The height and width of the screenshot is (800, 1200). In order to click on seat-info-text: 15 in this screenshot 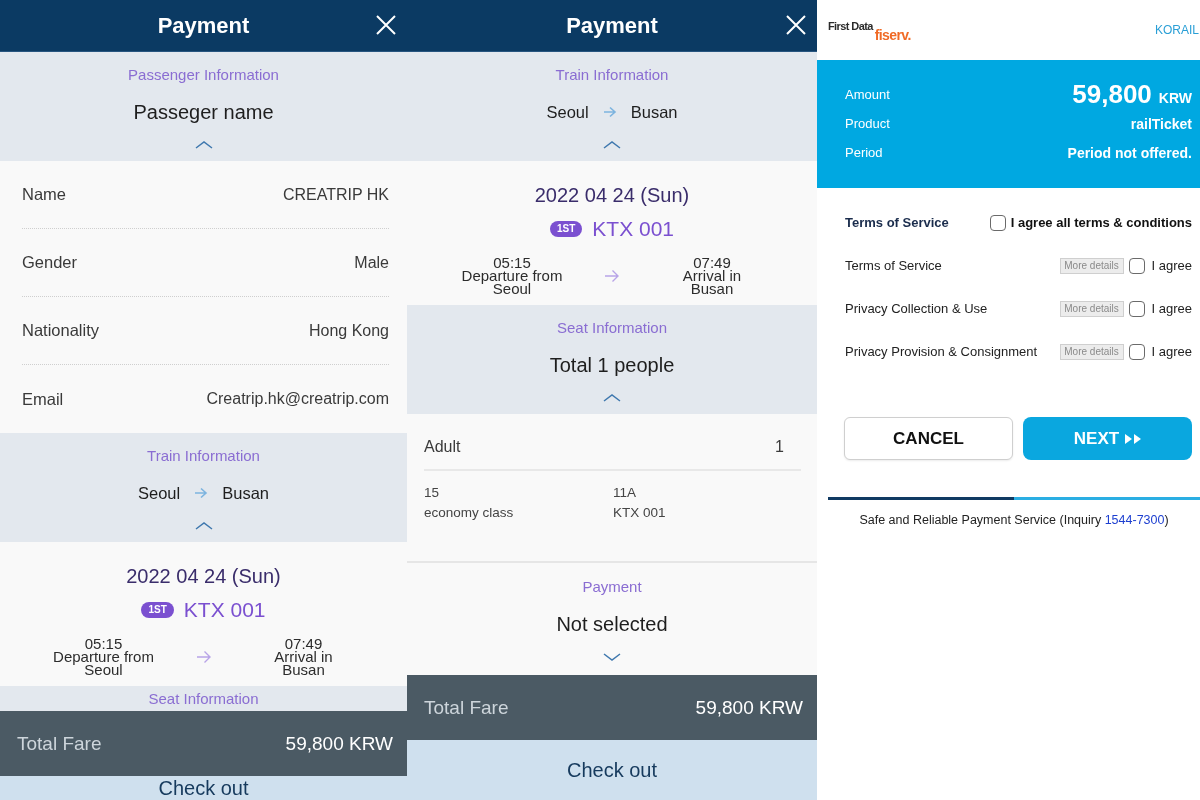, I will do `click(432, 493)`.